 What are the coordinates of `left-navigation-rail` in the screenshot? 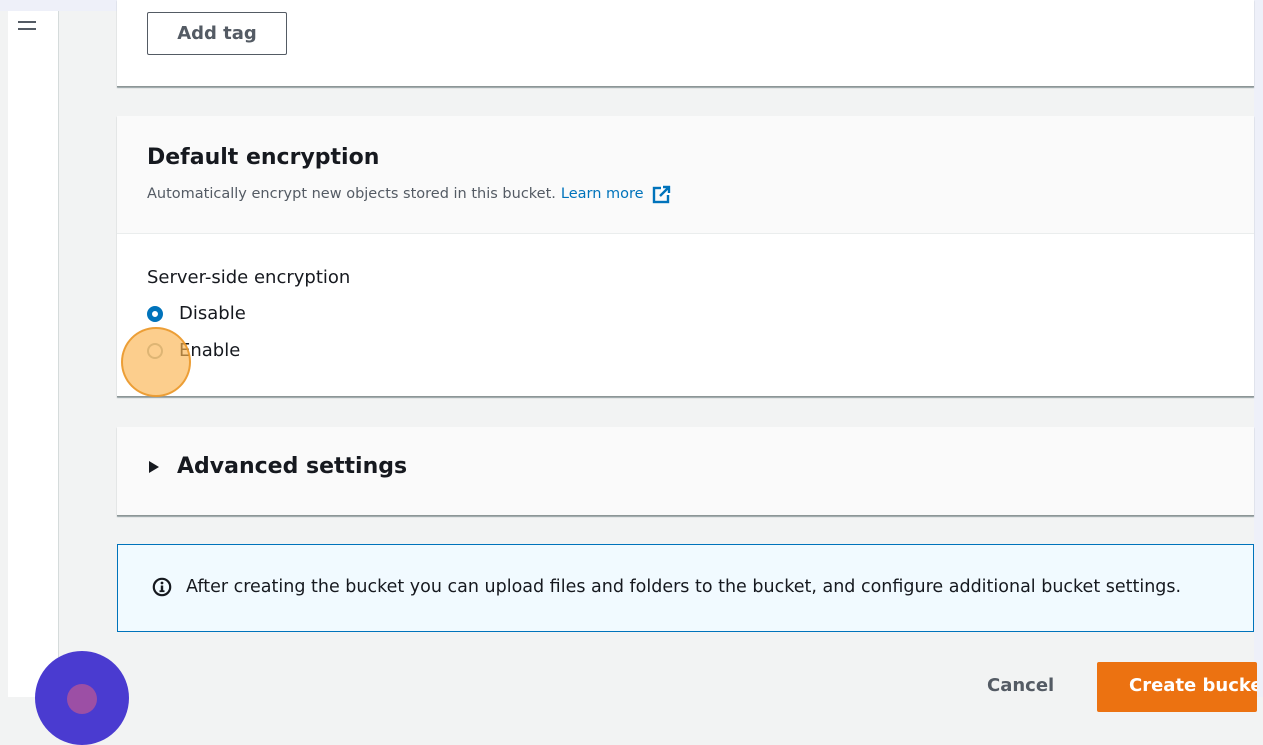 It's located at (33, 354).